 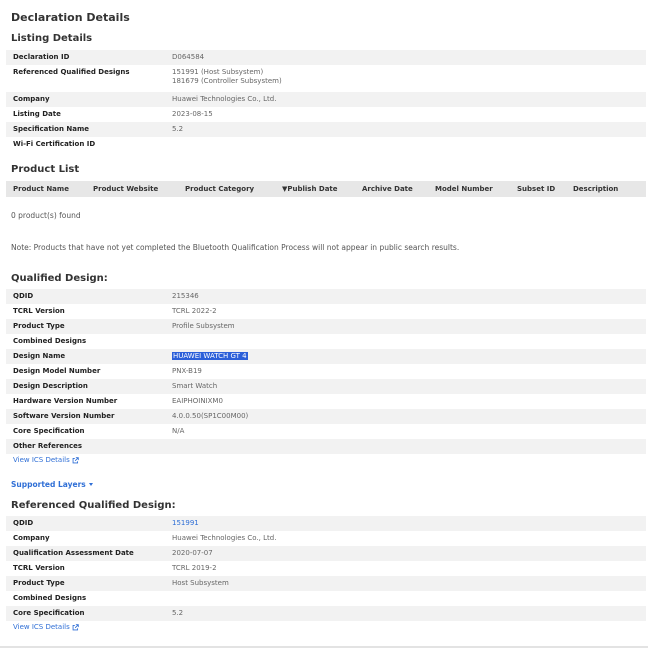 What do you see at coordinates (398, 189) in the screenshot?
I see `col-archive-date: Archive Date` at bounding box center [398, 189].